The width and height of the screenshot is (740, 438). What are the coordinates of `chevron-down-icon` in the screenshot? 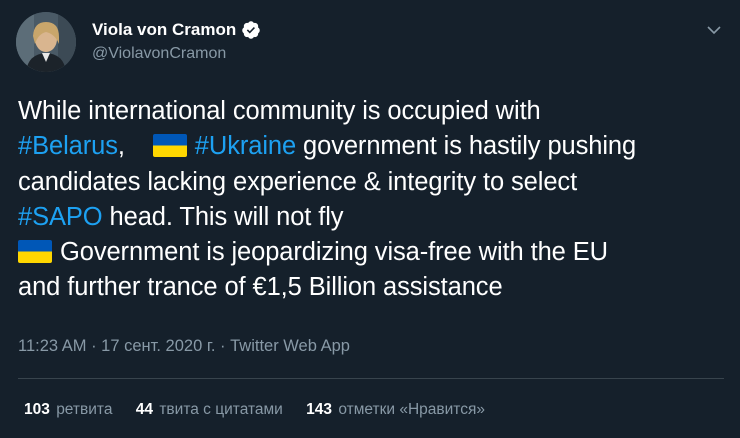 It's located at (714, 30).